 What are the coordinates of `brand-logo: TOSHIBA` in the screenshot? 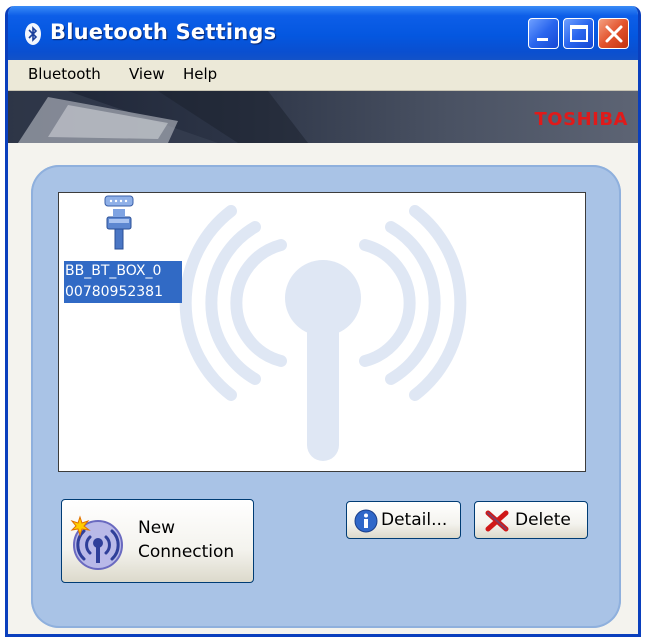 It's located at (581, 119).